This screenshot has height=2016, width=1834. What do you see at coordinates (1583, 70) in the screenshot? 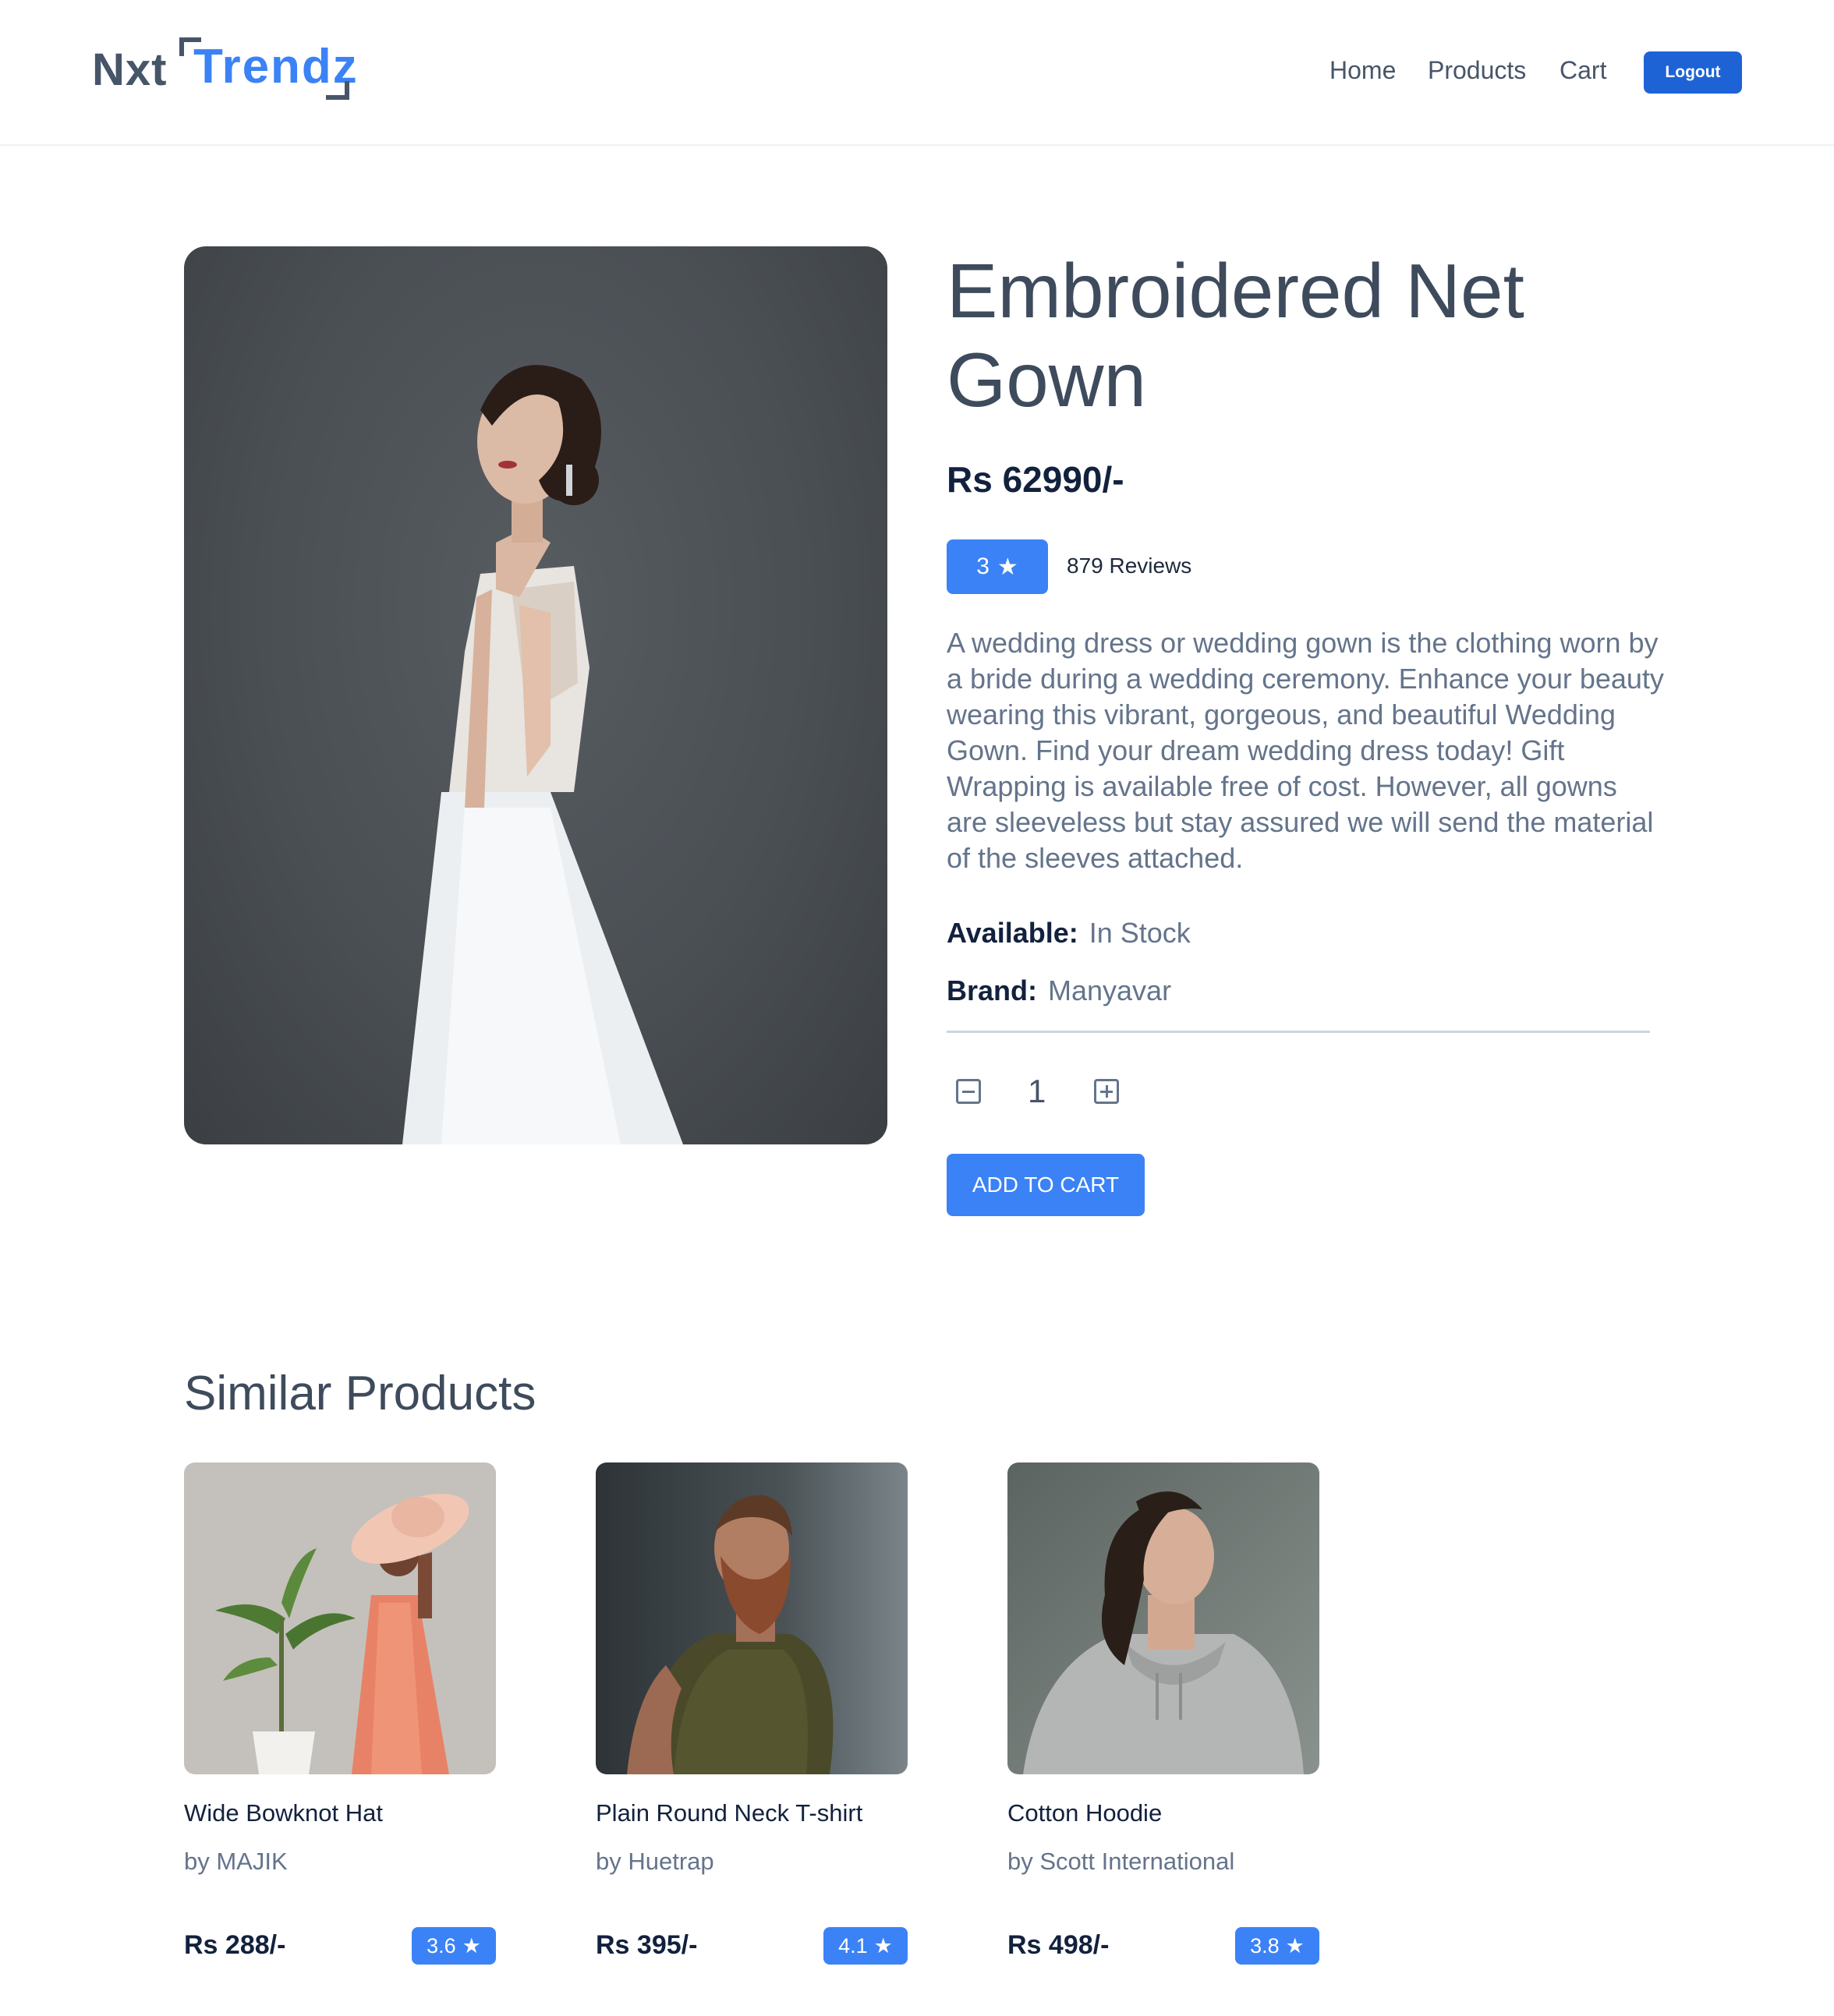
I see `nav-cart-link: Cart` at bounding box center [1583, 70].